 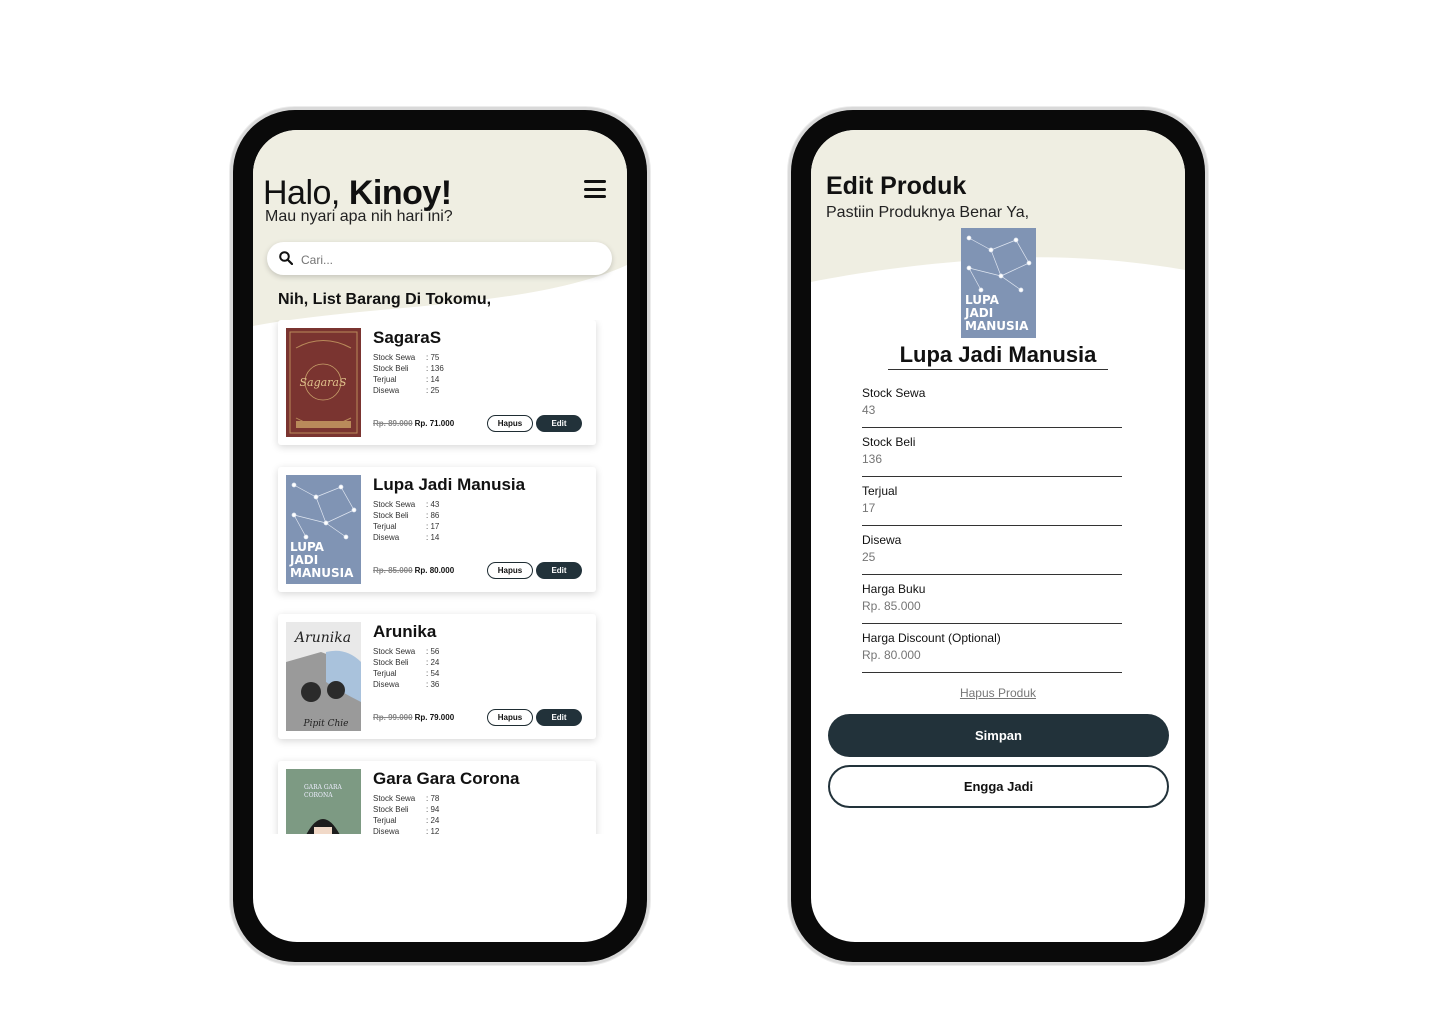 I want to click on field-disewa: Disewa, so click(x=992, y=552).